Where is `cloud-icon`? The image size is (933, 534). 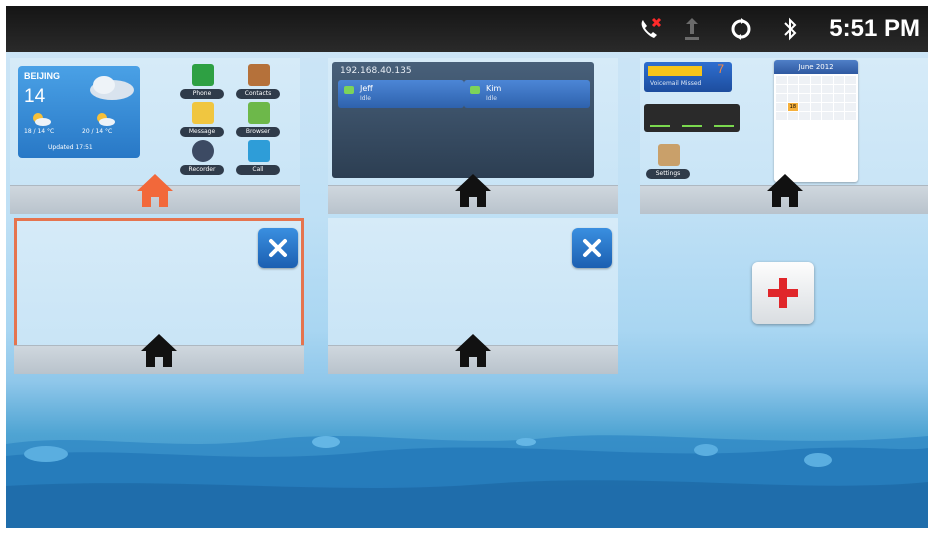
cloud-icon is located at coordinates (112, 88).